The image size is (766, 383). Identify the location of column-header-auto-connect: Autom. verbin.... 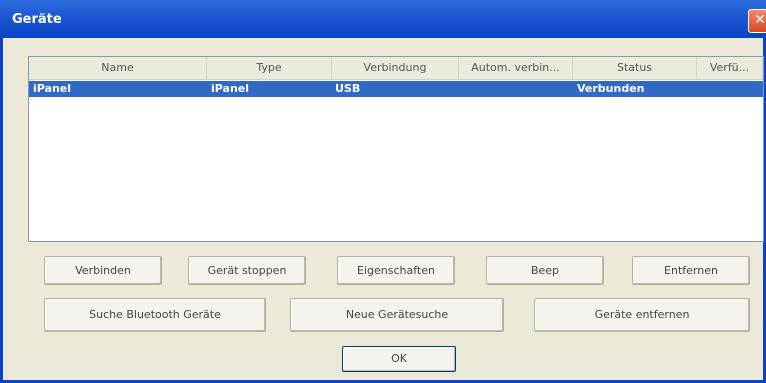
(516, 68).